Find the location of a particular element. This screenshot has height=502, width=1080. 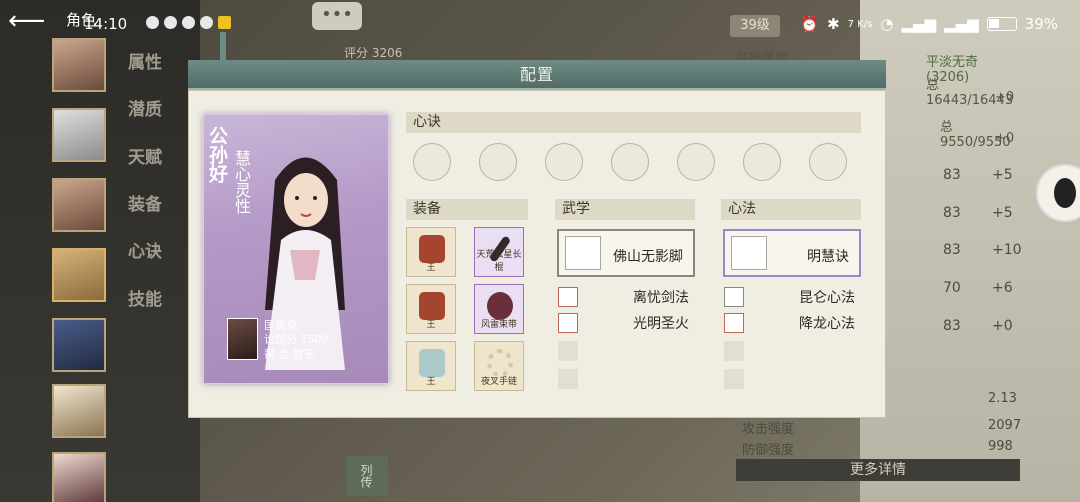

character-name: 公孙好 is located at coordinates (217, 154).